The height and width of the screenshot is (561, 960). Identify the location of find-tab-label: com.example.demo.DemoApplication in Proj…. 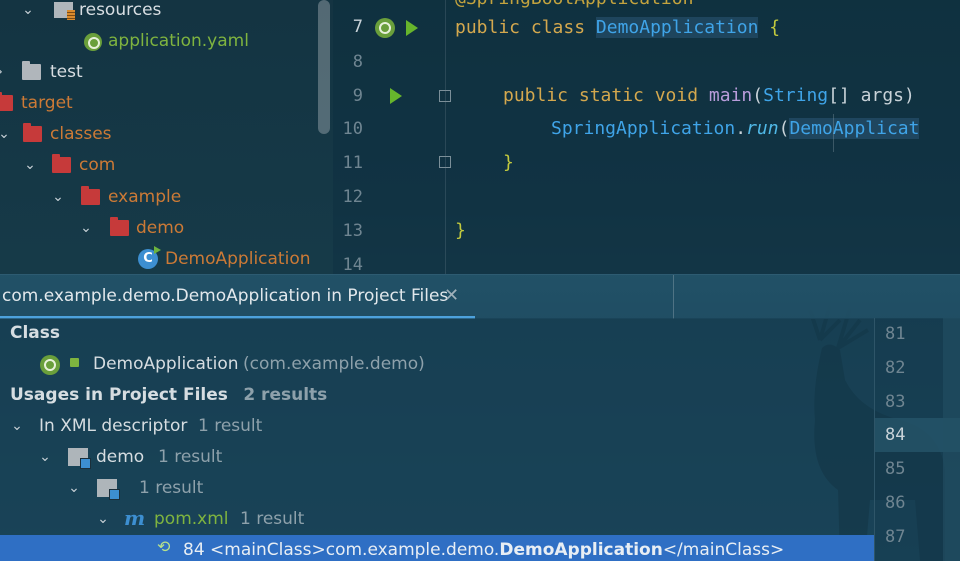
(225, 296).